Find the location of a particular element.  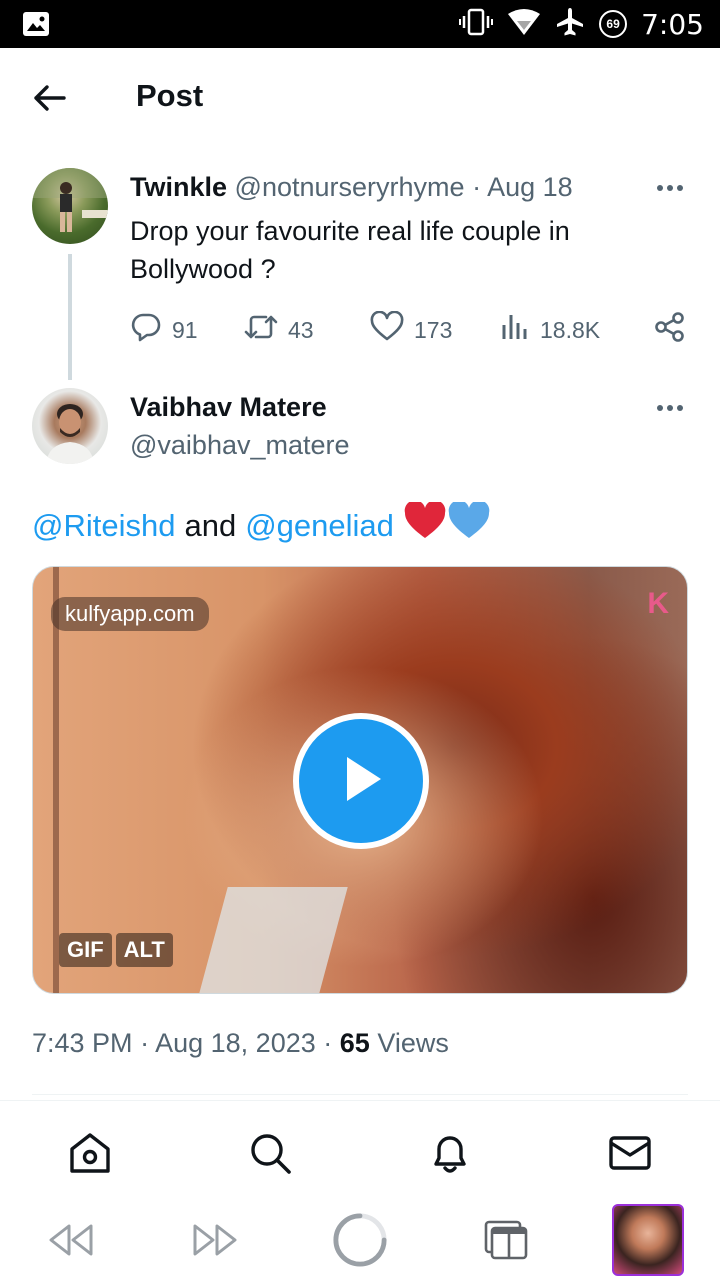

views-button: 18.8K is located at coordinates (550, 330).